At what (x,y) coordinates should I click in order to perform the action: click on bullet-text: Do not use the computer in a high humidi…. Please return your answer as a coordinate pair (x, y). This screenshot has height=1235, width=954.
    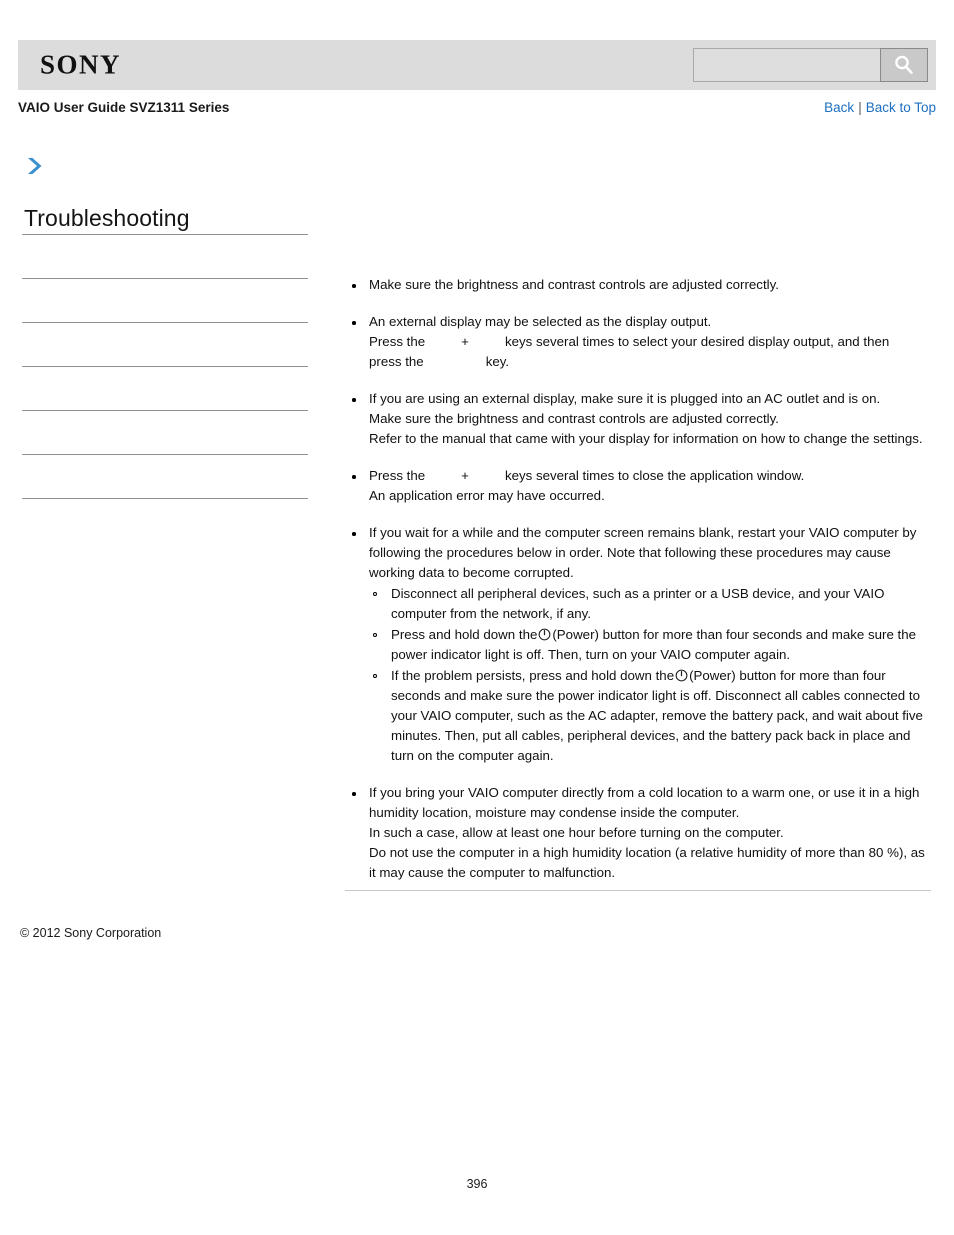
    Looking at the image, I should click on (647, 862).